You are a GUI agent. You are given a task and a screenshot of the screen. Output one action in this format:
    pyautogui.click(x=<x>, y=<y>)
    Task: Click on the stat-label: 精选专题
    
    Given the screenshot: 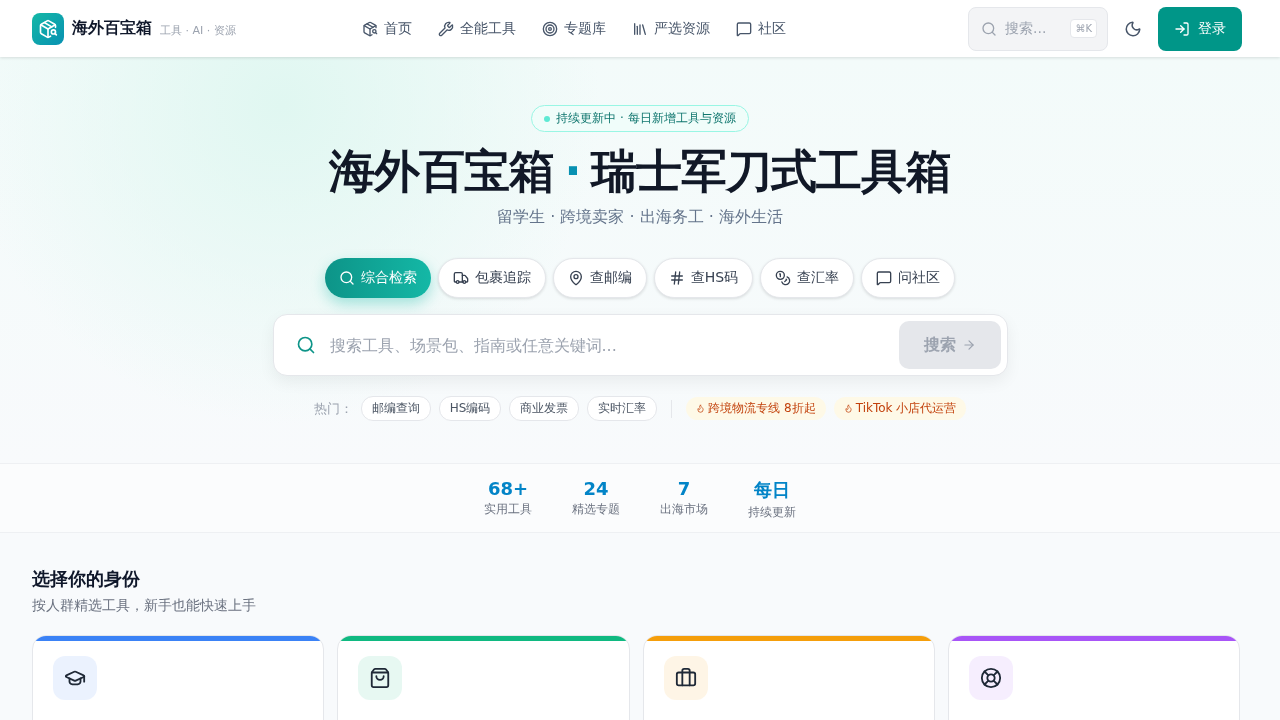 What is the action you would take?
    pyautogui.click(x=596, y=509)
    